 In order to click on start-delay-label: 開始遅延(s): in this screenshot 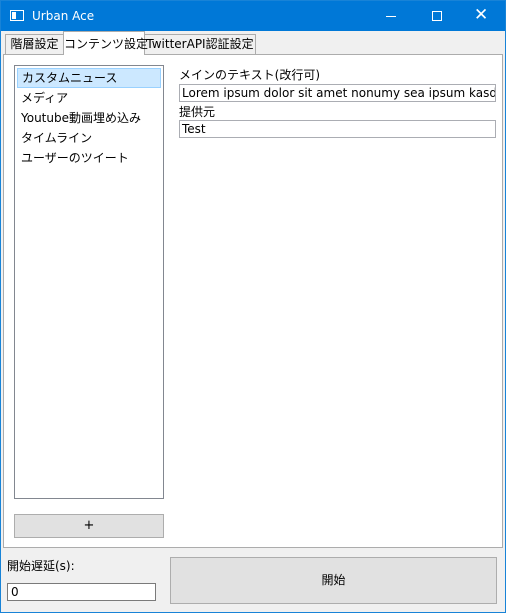, I will do `click(41, 566)`.